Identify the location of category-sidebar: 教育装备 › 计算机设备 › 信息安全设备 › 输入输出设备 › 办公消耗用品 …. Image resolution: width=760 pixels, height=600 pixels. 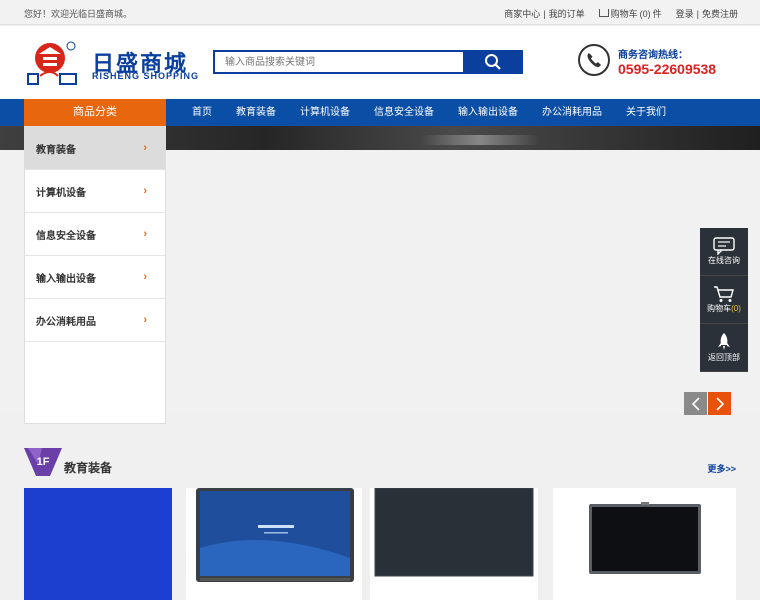
(95, 275).